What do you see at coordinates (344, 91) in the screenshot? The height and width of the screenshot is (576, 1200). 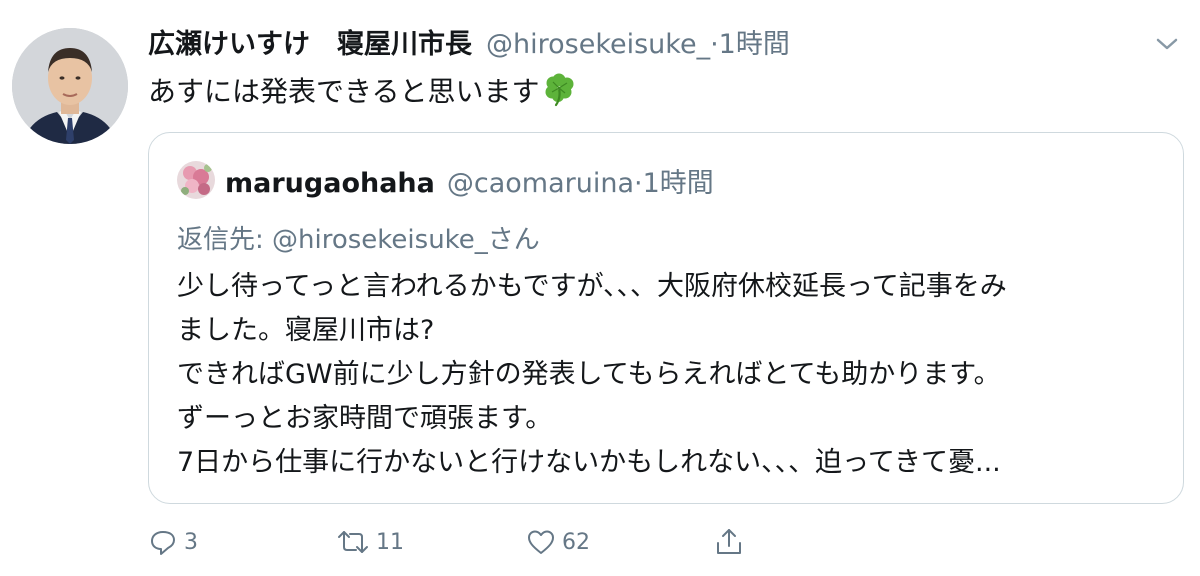 I see `tweet-body: あすには発表できると思います` at bounding box center [344, 91].